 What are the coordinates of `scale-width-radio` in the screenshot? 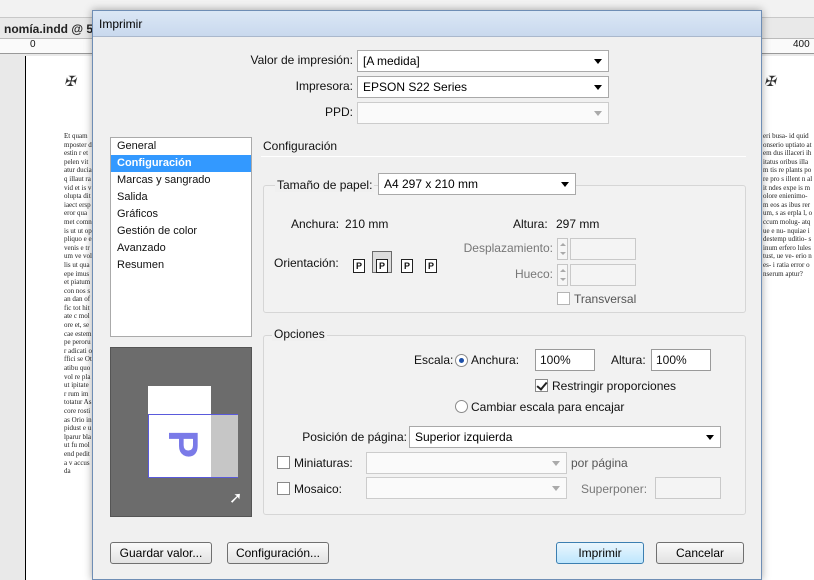 It's located at (461, 360).